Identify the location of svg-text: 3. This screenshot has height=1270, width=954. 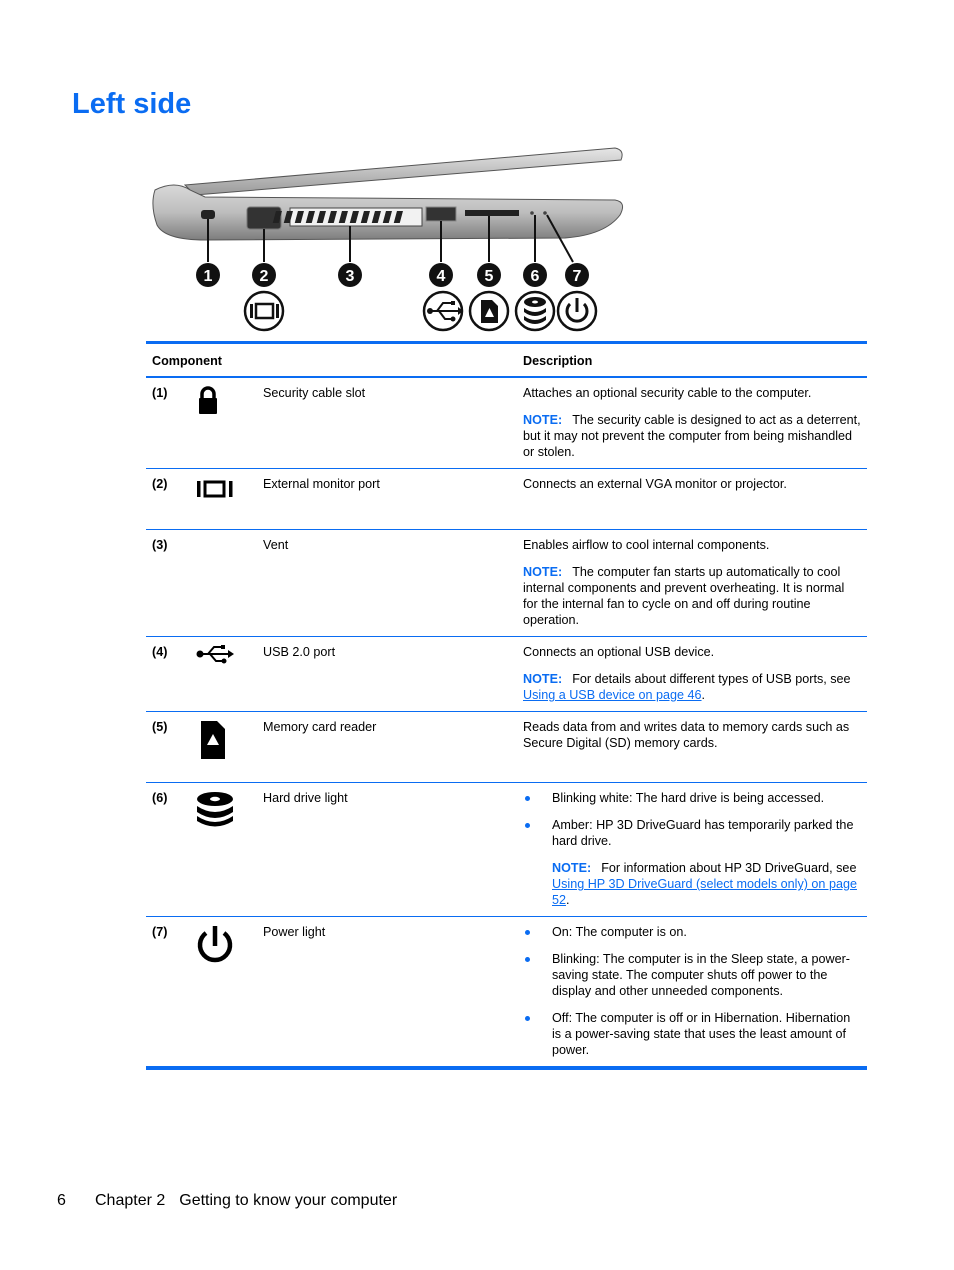
(350, 276).